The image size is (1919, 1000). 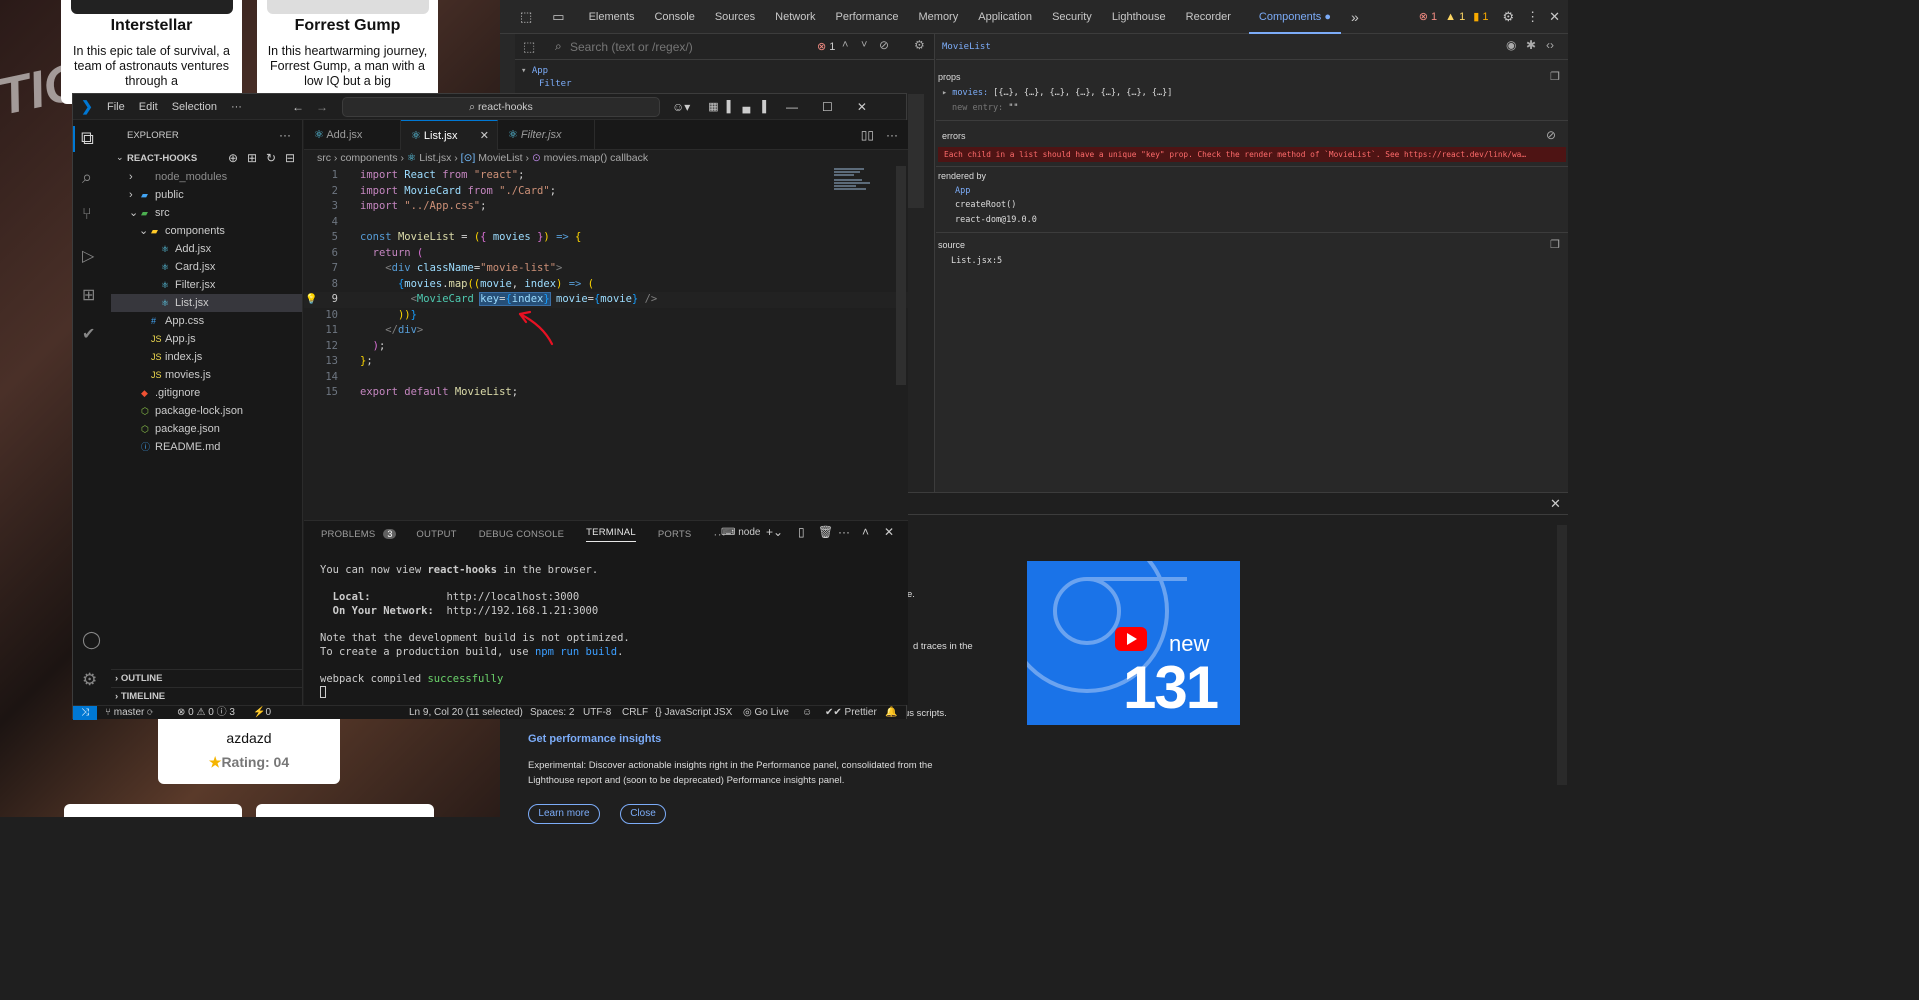 I want to click on project-header: ⌄ REACT-HOOKS ⊕ ⊞ ↻ ⊟, so click(x=206, y=159).